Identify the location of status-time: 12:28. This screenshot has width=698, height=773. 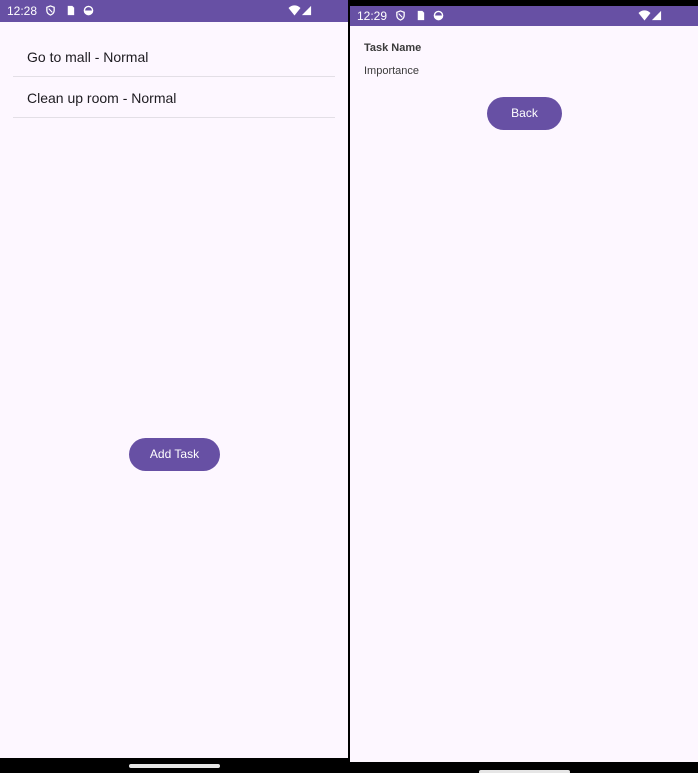
(22, 11).